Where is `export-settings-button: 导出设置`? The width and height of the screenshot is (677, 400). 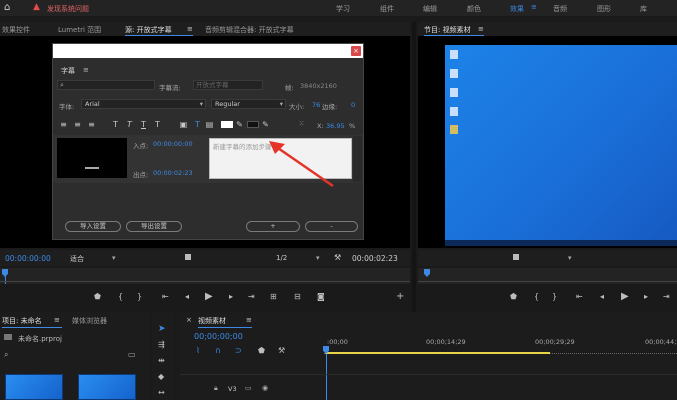 export-settings-button: 导出设置 is located at coordinates (154, 226).